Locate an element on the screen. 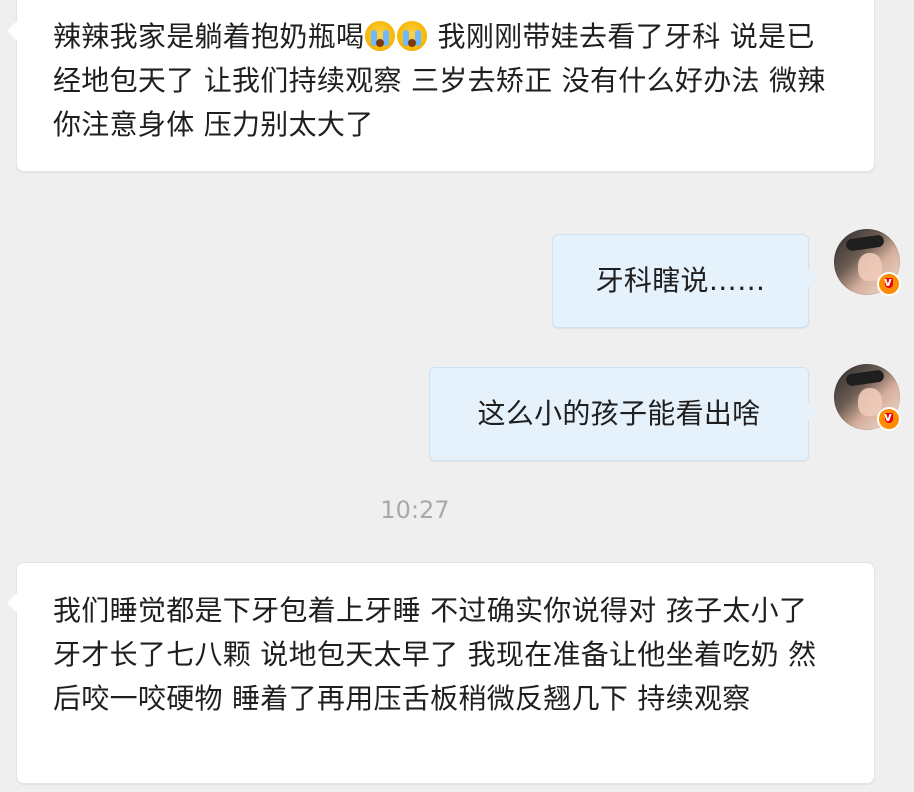  message-text: 辣辣我家是躺着抱奶瓶喝 is located at coordinates (209, 36).